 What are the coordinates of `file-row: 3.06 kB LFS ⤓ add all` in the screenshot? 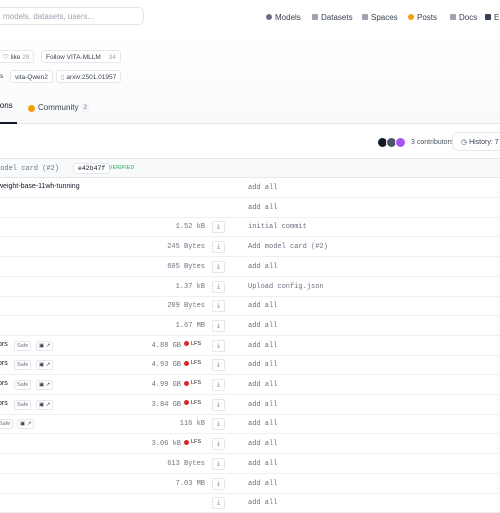 It's located at (250, 444).